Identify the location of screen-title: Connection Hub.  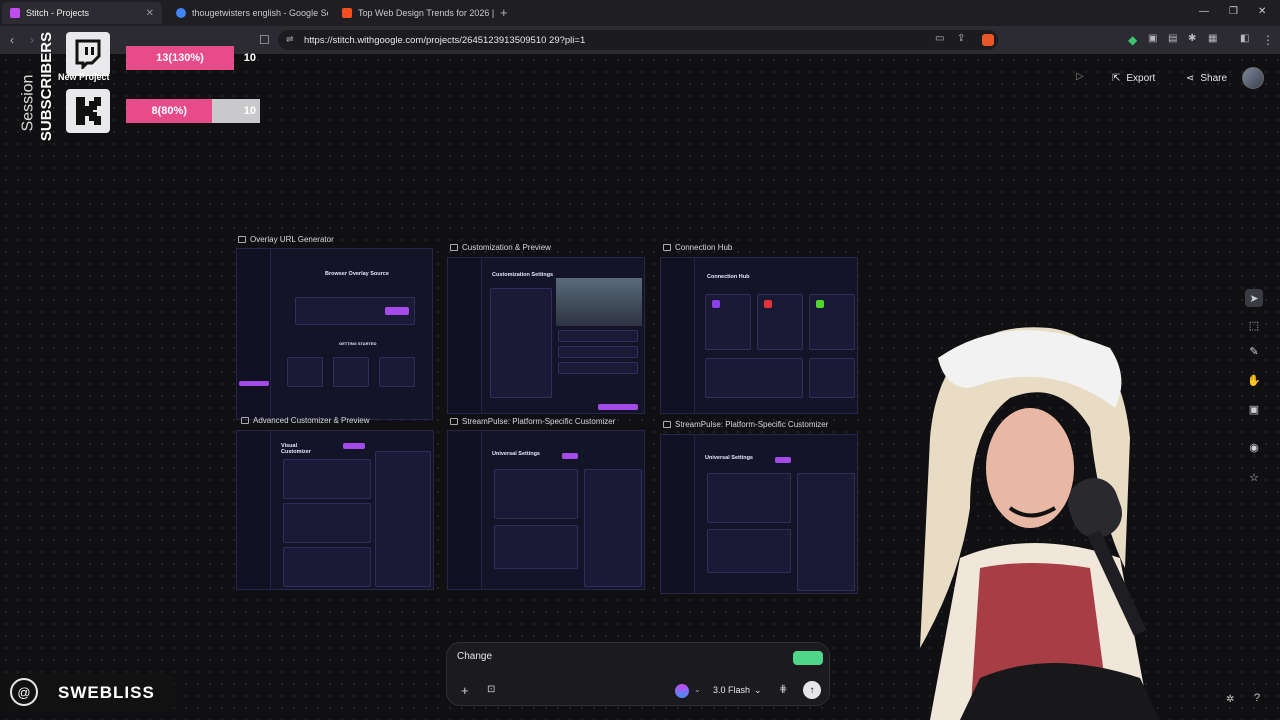
(697, 247).